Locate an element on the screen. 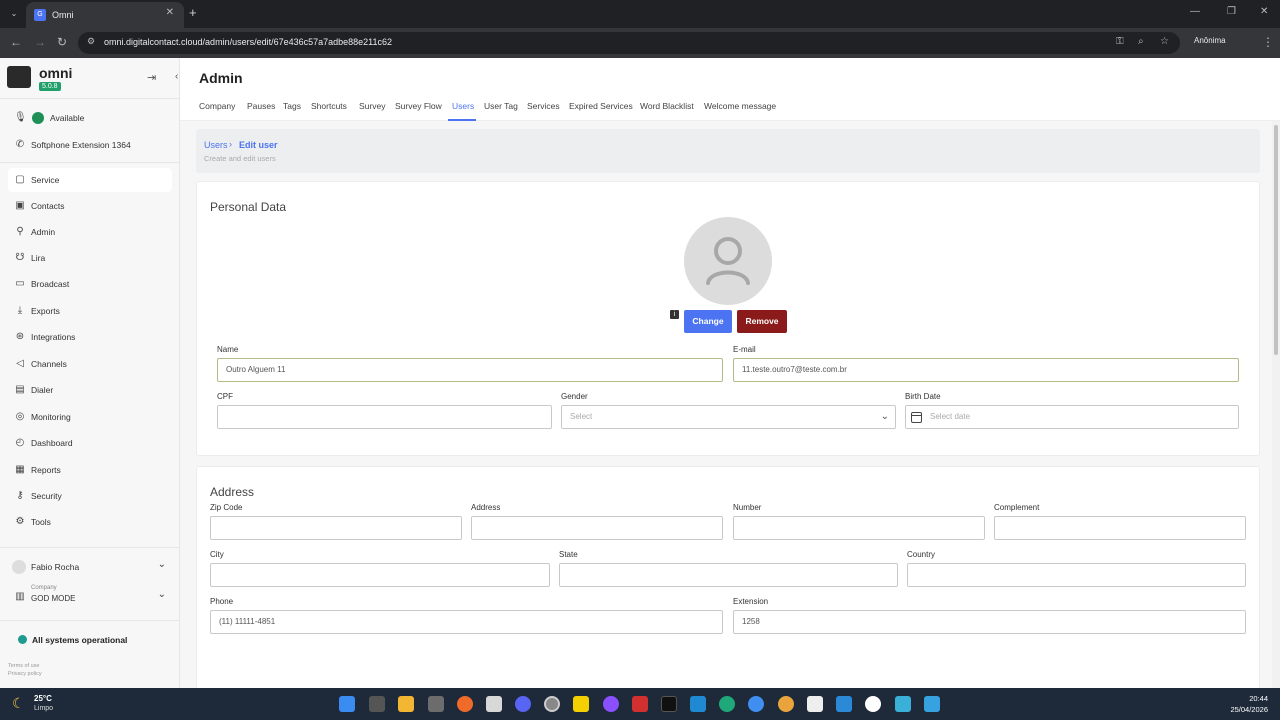 The height and width of the screenshot is (720, 1280). sidebar-item-integrations: ⊛ Integrations is located at coordinates (90, 337).